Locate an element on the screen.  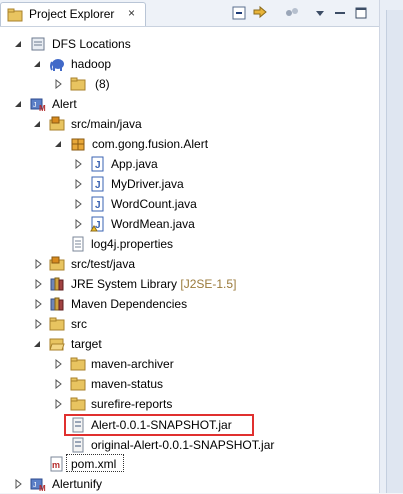
tree-item-hadoop: hadoop is located at coordinates (189, 64).